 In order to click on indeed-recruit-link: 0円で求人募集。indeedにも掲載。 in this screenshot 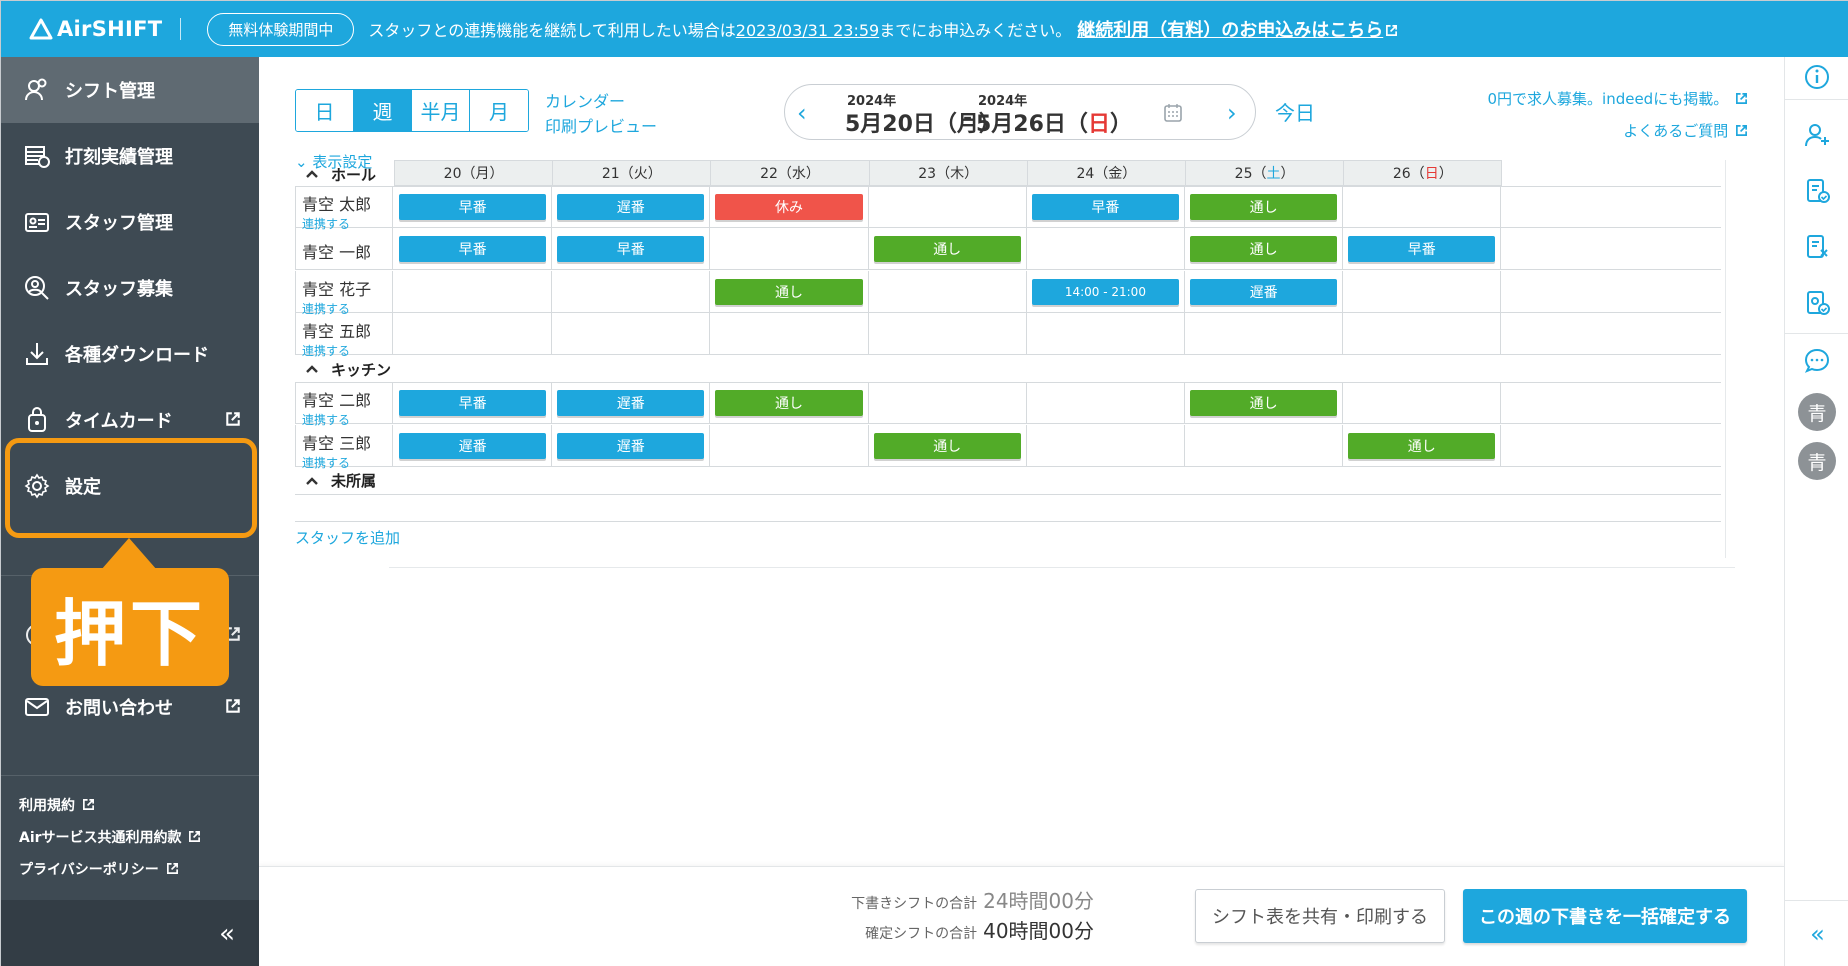, I will do `click(1617, 99)`.